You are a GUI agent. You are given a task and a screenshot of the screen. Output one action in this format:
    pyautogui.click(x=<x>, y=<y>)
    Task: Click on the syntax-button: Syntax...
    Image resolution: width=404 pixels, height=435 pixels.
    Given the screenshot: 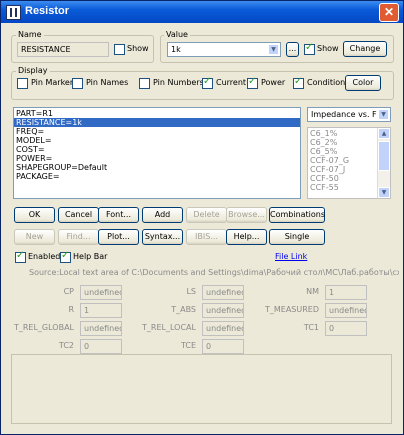 What is the action you would take?
    pyautogui.click(x=162, y=237)
    